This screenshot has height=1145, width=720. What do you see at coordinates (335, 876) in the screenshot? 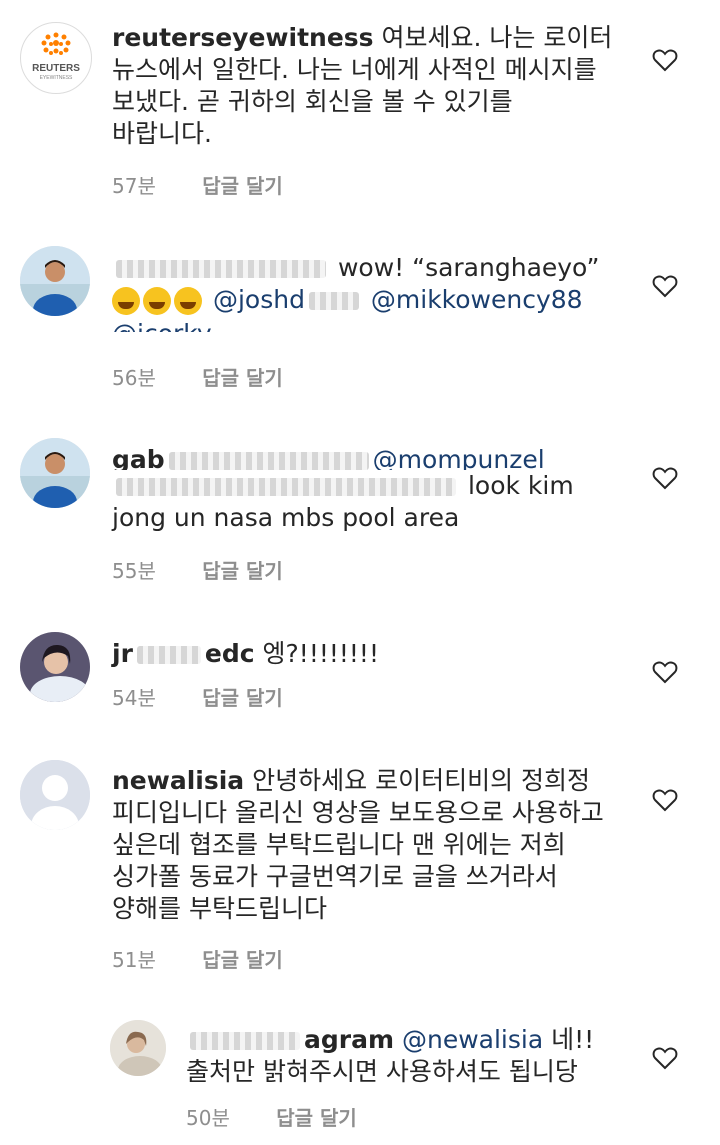
I see `comment-text-line: 싱가폴 동료가 구글번역기로 글을 쓰거라서` at bounding box center [335, 876].